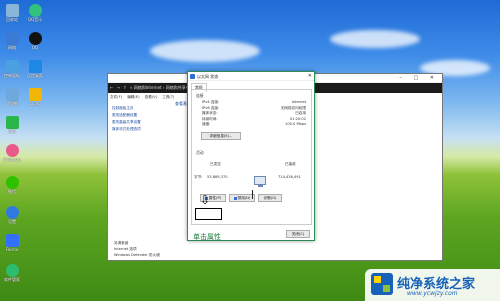 This screenshot has height=301, width=500. Describe the element at coordinates (215, 198) in the screenshot. I see `properties-button-label: 属性(P)` at that location.